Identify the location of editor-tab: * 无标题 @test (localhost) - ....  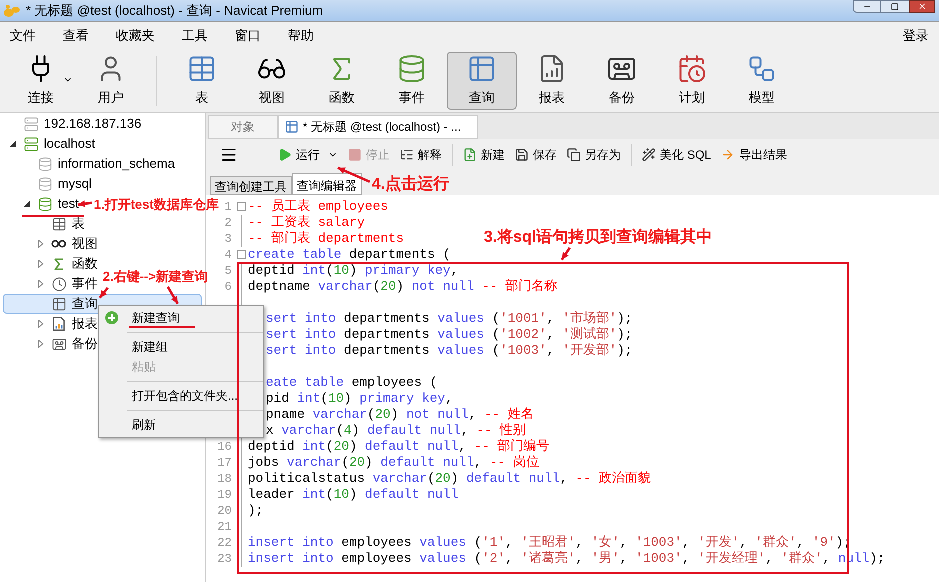
(378, 127).